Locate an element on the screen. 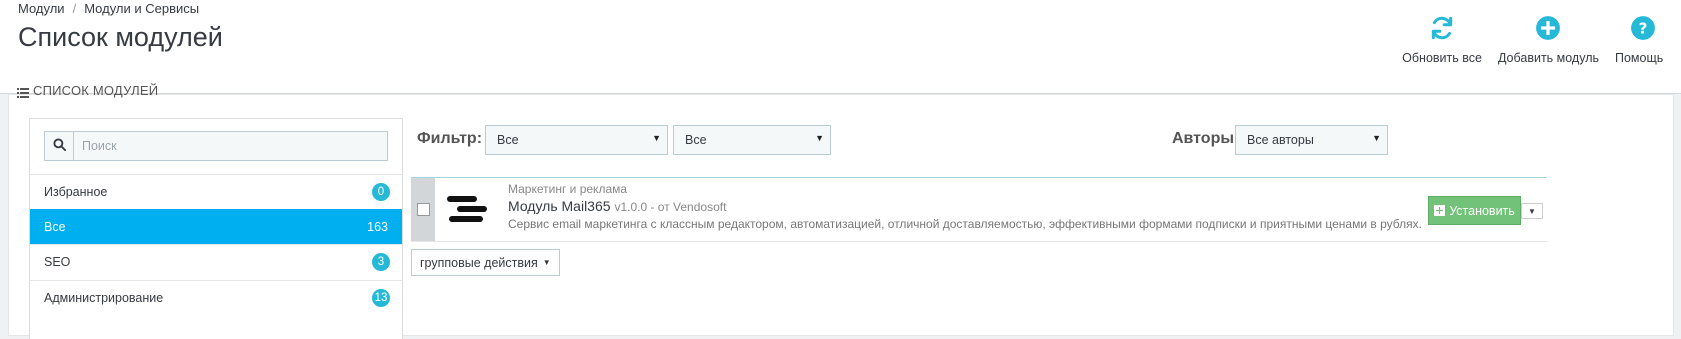 This screenshot has width=1681, height=339. module-title: Модуль Mail365 v1.0.0 - от Vendosoft is located at coordinates (617, 206).